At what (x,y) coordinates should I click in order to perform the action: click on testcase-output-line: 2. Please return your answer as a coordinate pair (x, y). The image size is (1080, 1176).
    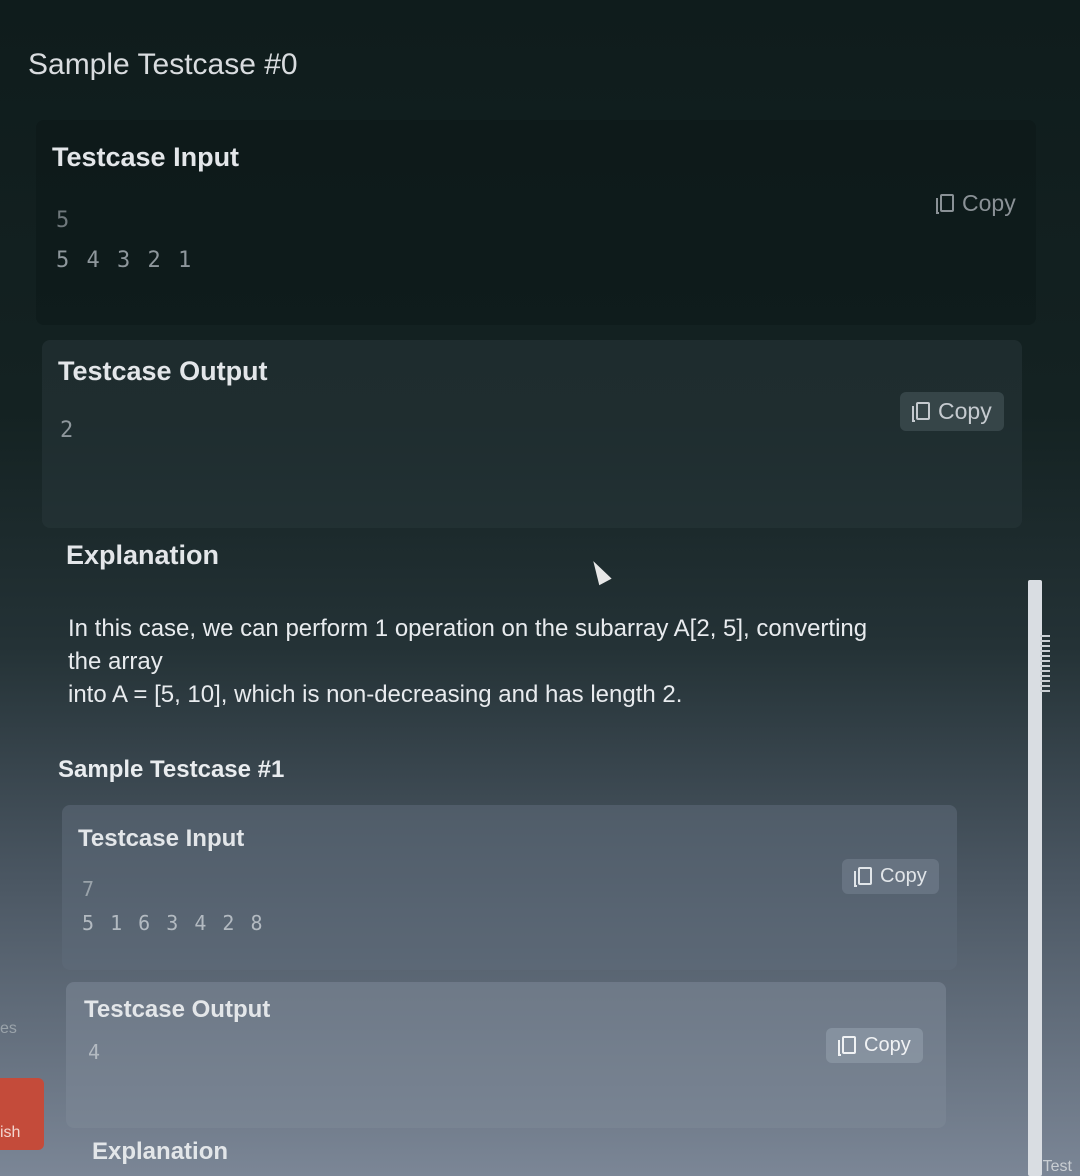
    Looking at the image, I should click on (68, 430).